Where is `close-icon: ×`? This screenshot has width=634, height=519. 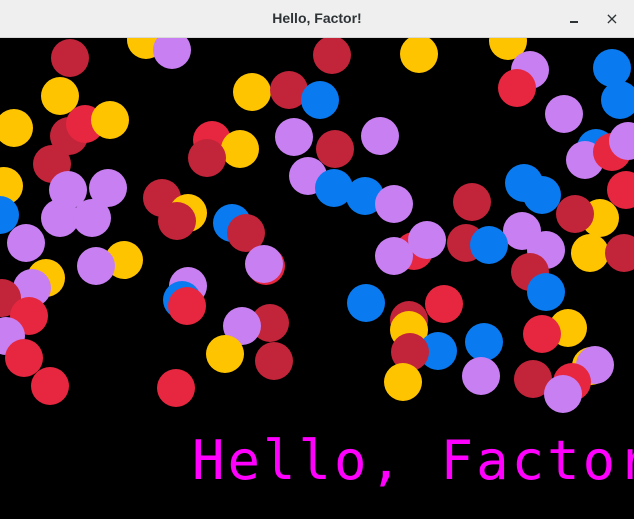 close-icon: × is located at coordinates (612, 19).